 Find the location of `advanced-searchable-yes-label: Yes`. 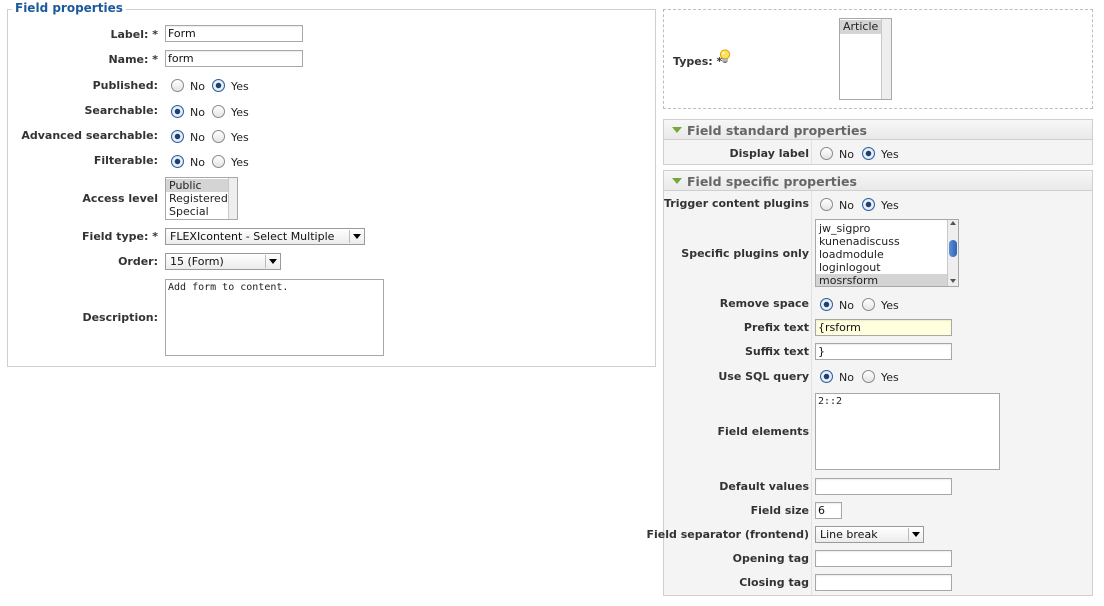

advanced-searchable-yes-label: Yes is located at coordinates (240, 137).